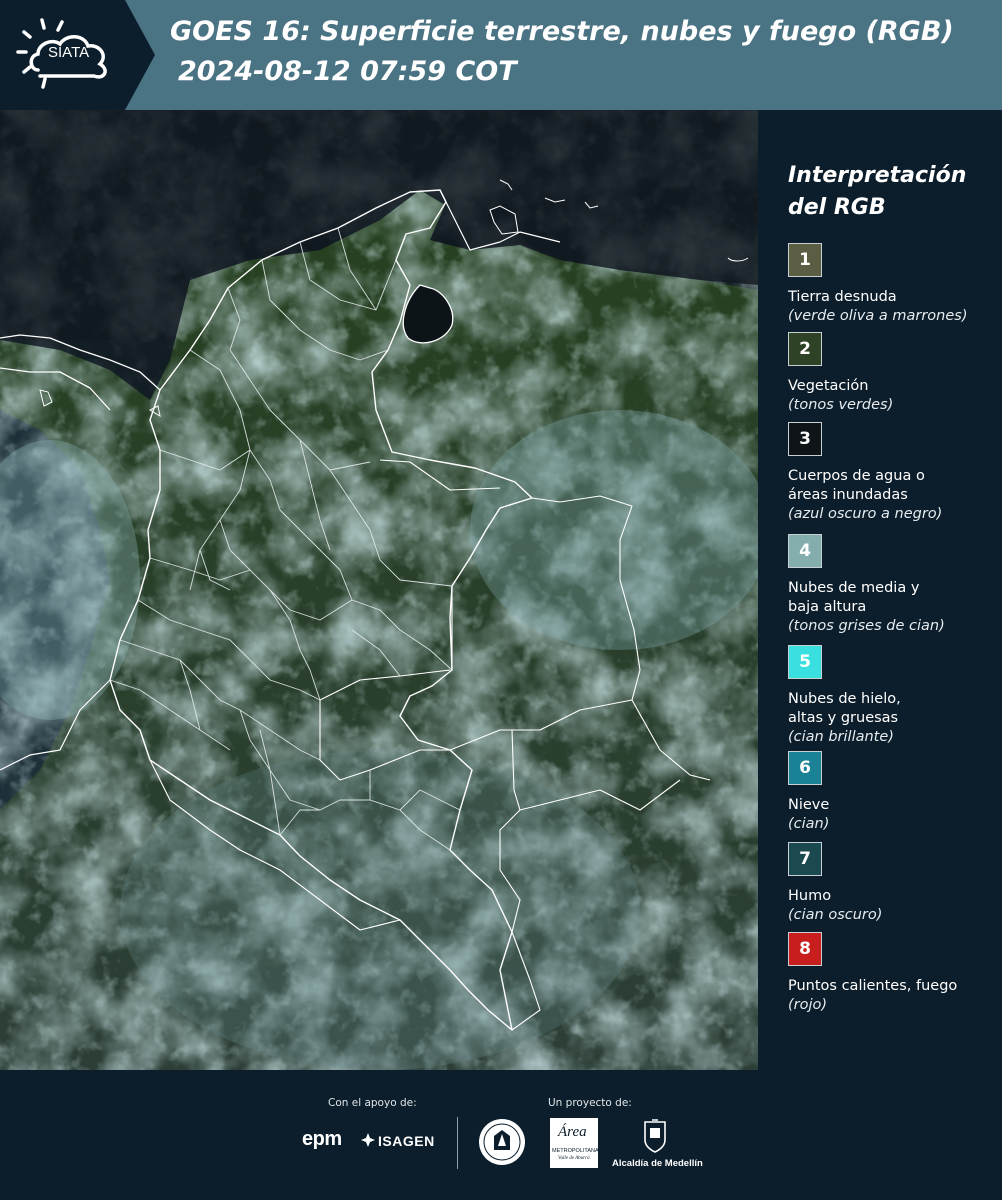 This screenshot has height=1200, width=1002. Describe the element at coordinates (844, 708) in the screenshot. I see `legend-label: Nubes de hielo, altas y gruesas` at that location.